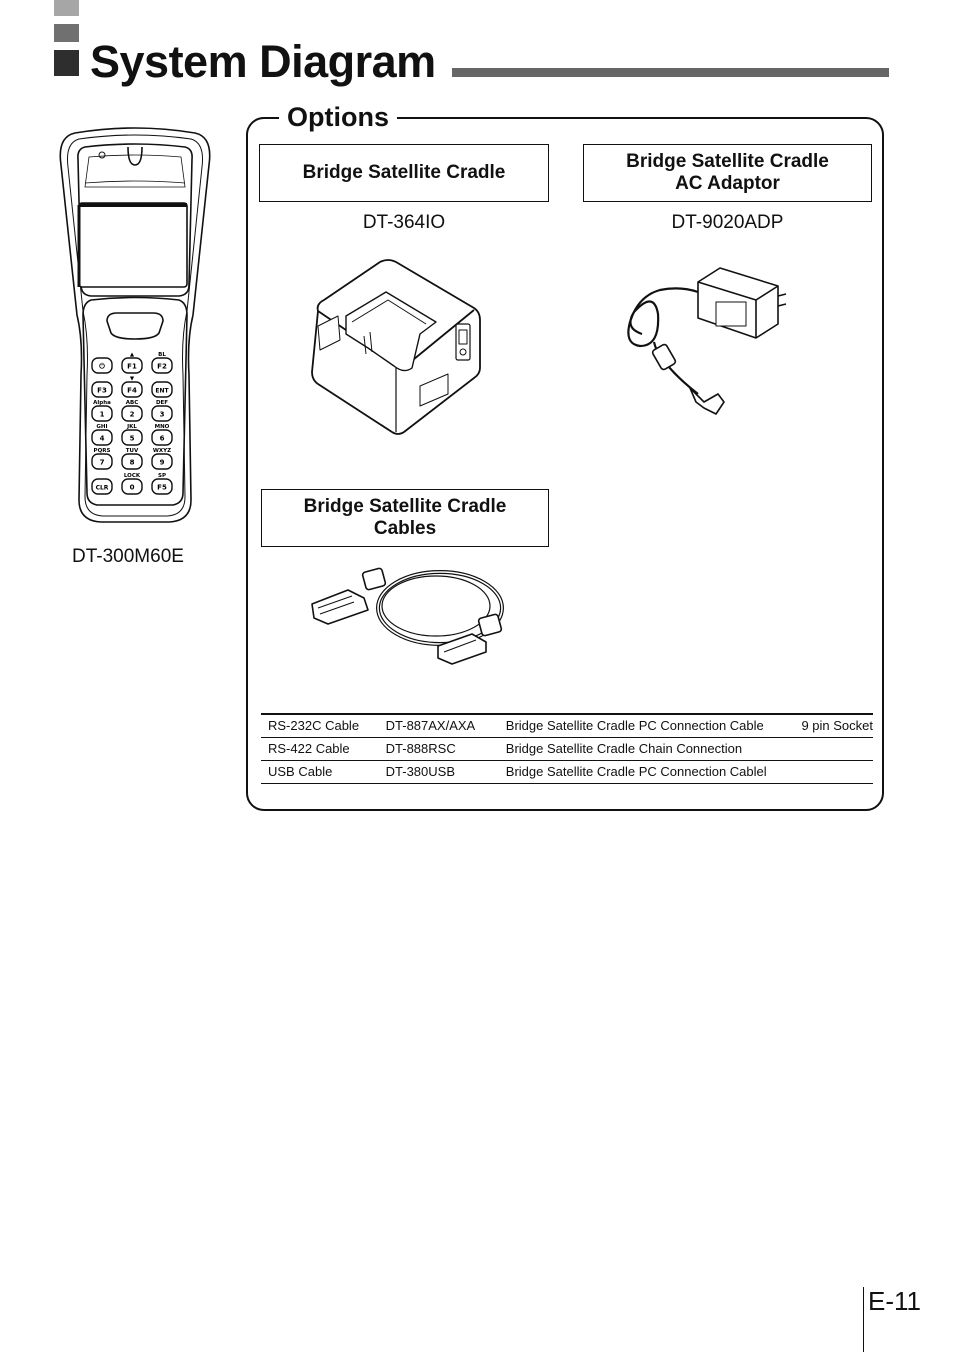 This screenshot has width=954, height=1352. I want to click on key-label: ENT, so click(162, 391).